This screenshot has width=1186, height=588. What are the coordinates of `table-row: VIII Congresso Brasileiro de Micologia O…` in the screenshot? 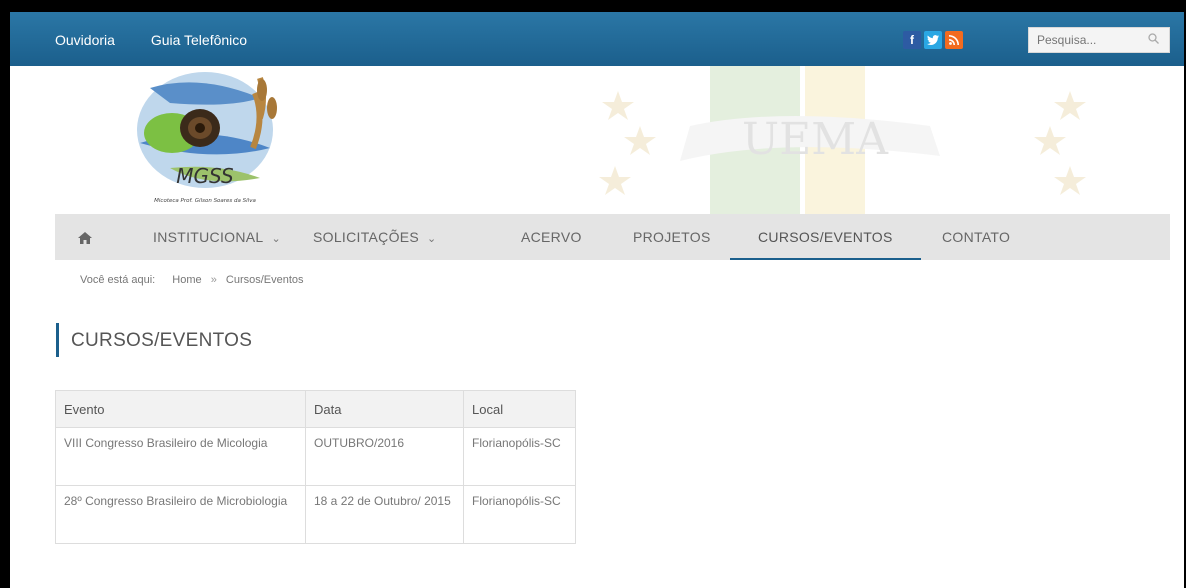 It's located at (315, 456).